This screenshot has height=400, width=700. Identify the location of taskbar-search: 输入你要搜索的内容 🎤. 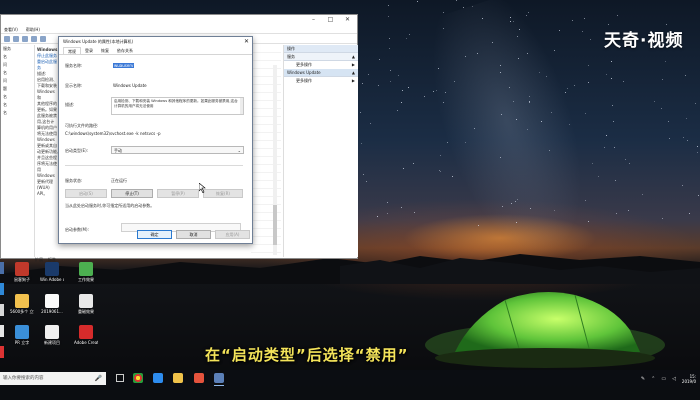
(53, 378).